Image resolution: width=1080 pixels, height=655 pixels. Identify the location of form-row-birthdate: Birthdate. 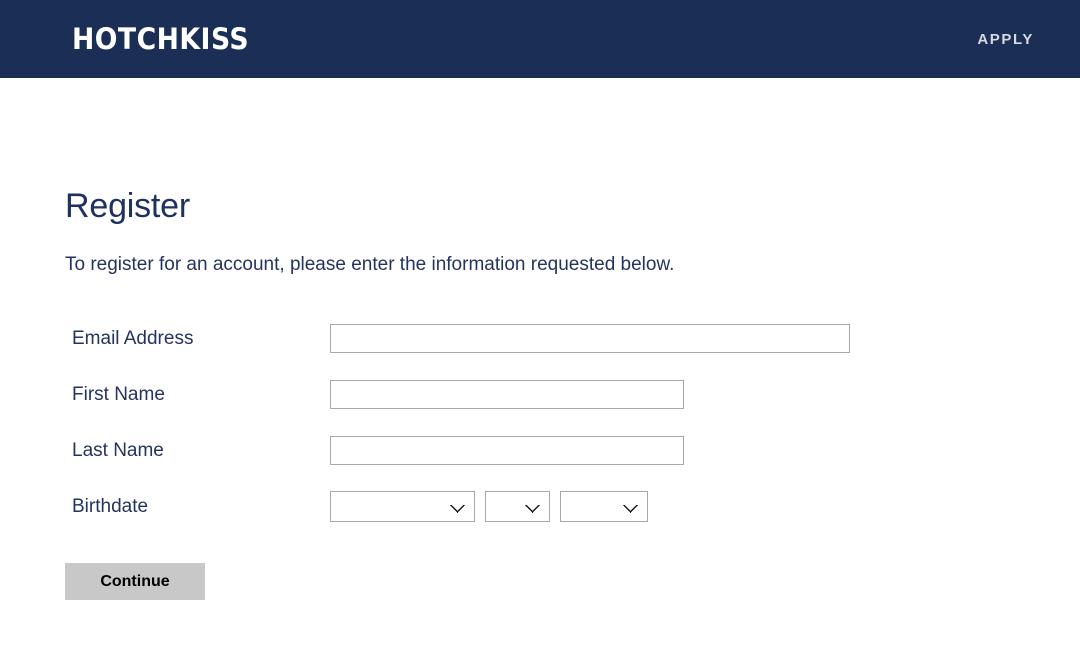
(572, 506).